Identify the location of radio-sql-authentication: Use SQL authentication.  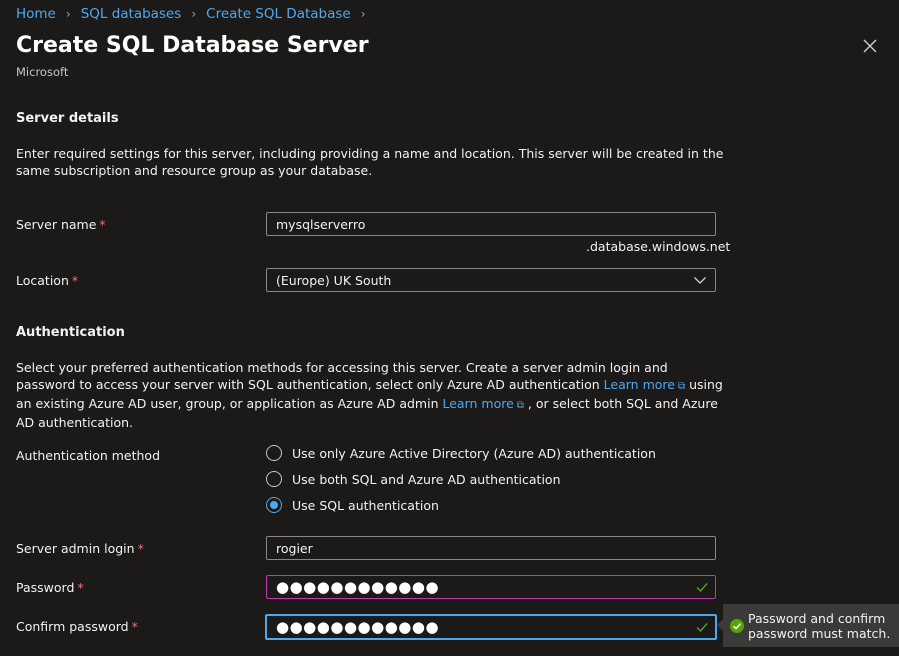
(352, 505).